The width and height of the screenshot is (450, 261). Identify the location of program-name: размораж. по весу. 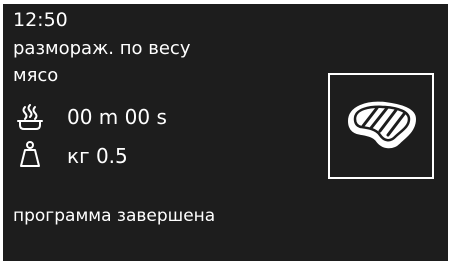
(102, 48).